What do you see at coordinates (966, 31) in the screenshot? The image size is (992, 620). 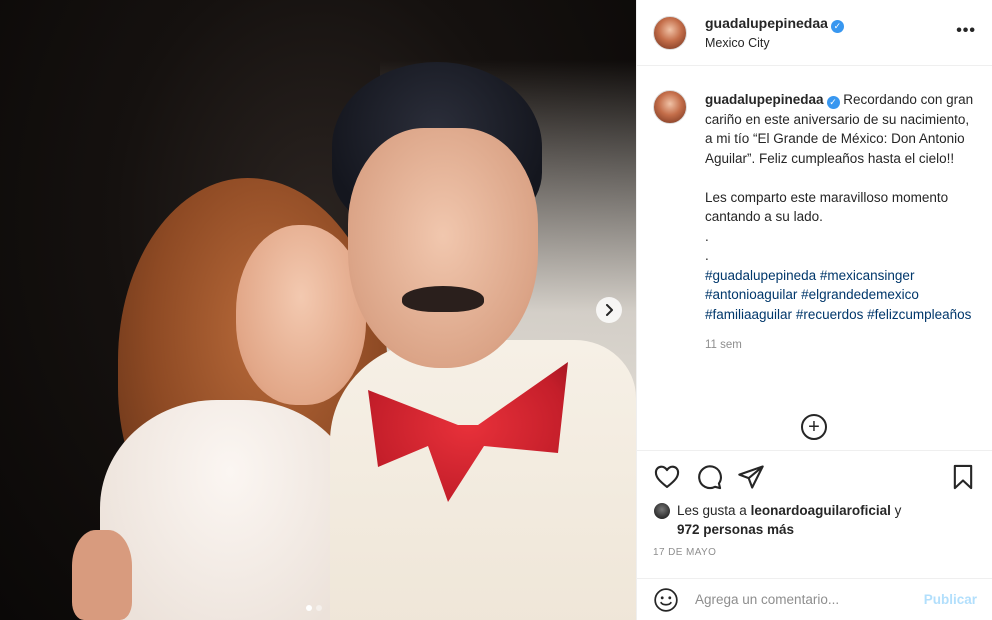 I see `more-options-icon: •••` at bounding box center [966, 31].